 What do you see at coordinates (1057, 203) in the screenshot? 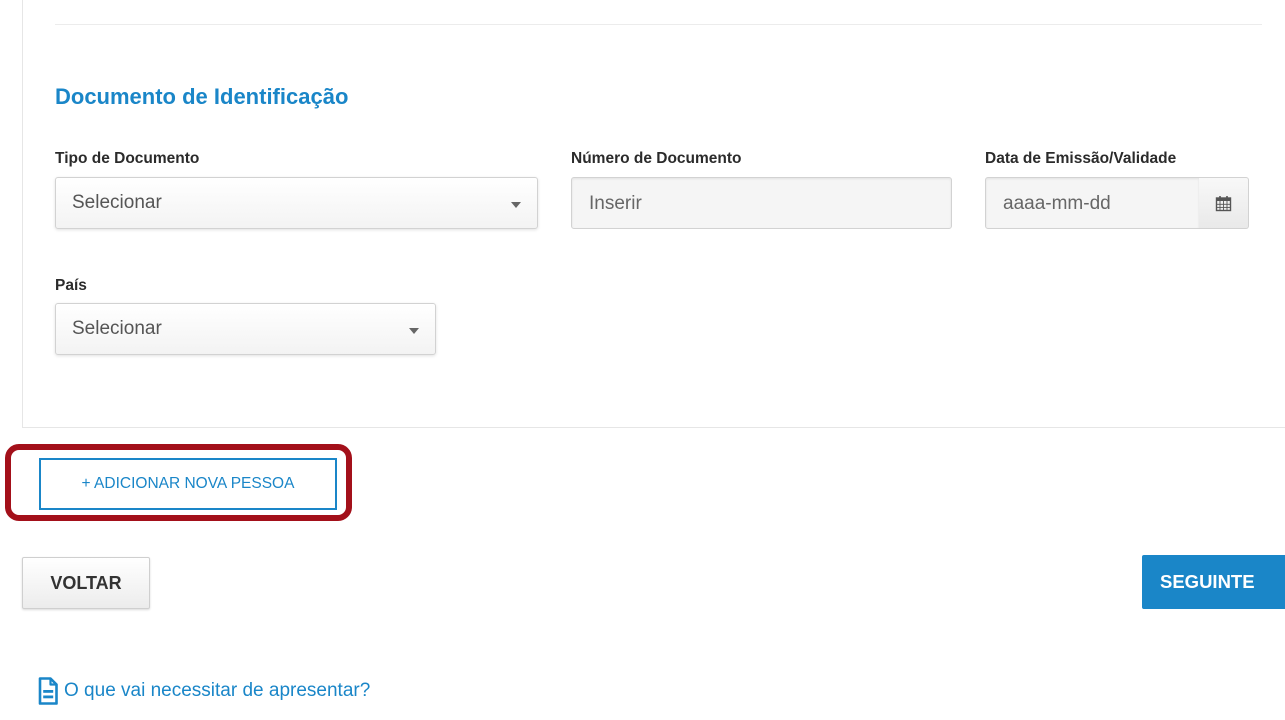
I see `issue-date-placeholder: aaaa-mm-dd` at bounding box center [1057, 203].